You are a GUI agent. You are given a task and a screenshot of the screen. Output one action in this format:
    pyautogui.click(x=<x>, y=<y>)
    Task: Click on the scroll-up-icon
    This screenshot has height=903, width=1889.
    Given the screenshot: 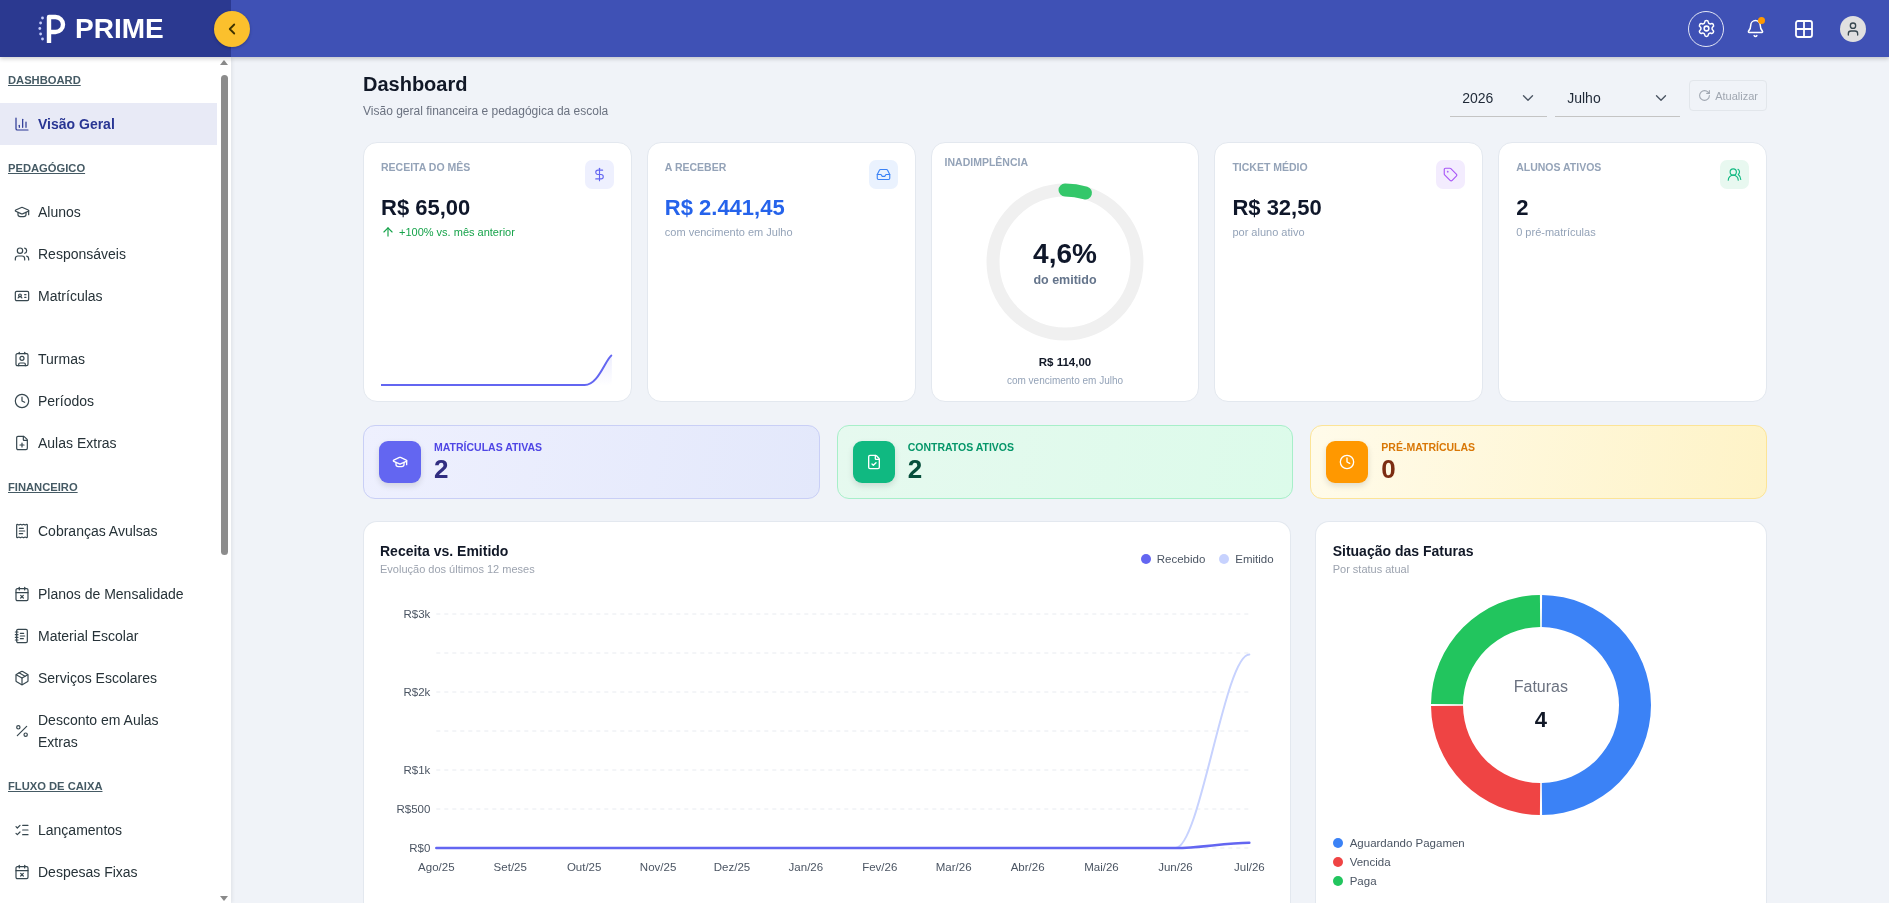 What is the action you would take?
    pyautogui.click(x=224, y=62)
    